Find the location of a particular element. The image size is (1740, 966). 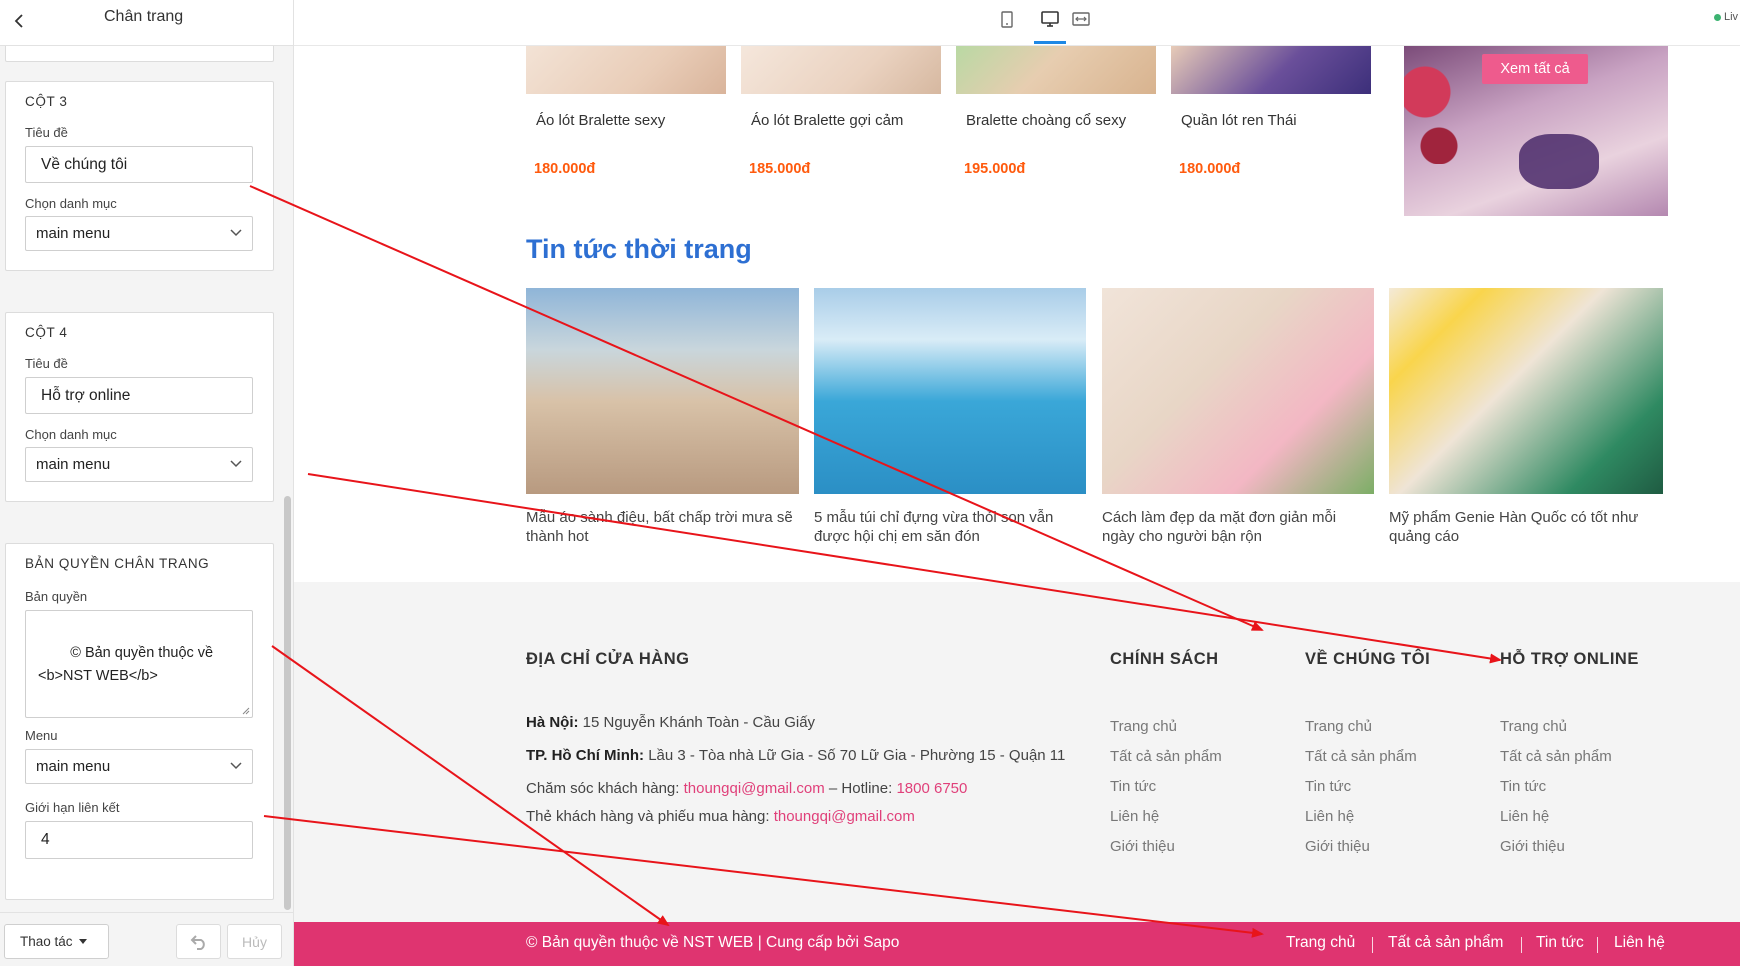

column-4-heading: CỘT 4 is located at coordinates (46, 332).